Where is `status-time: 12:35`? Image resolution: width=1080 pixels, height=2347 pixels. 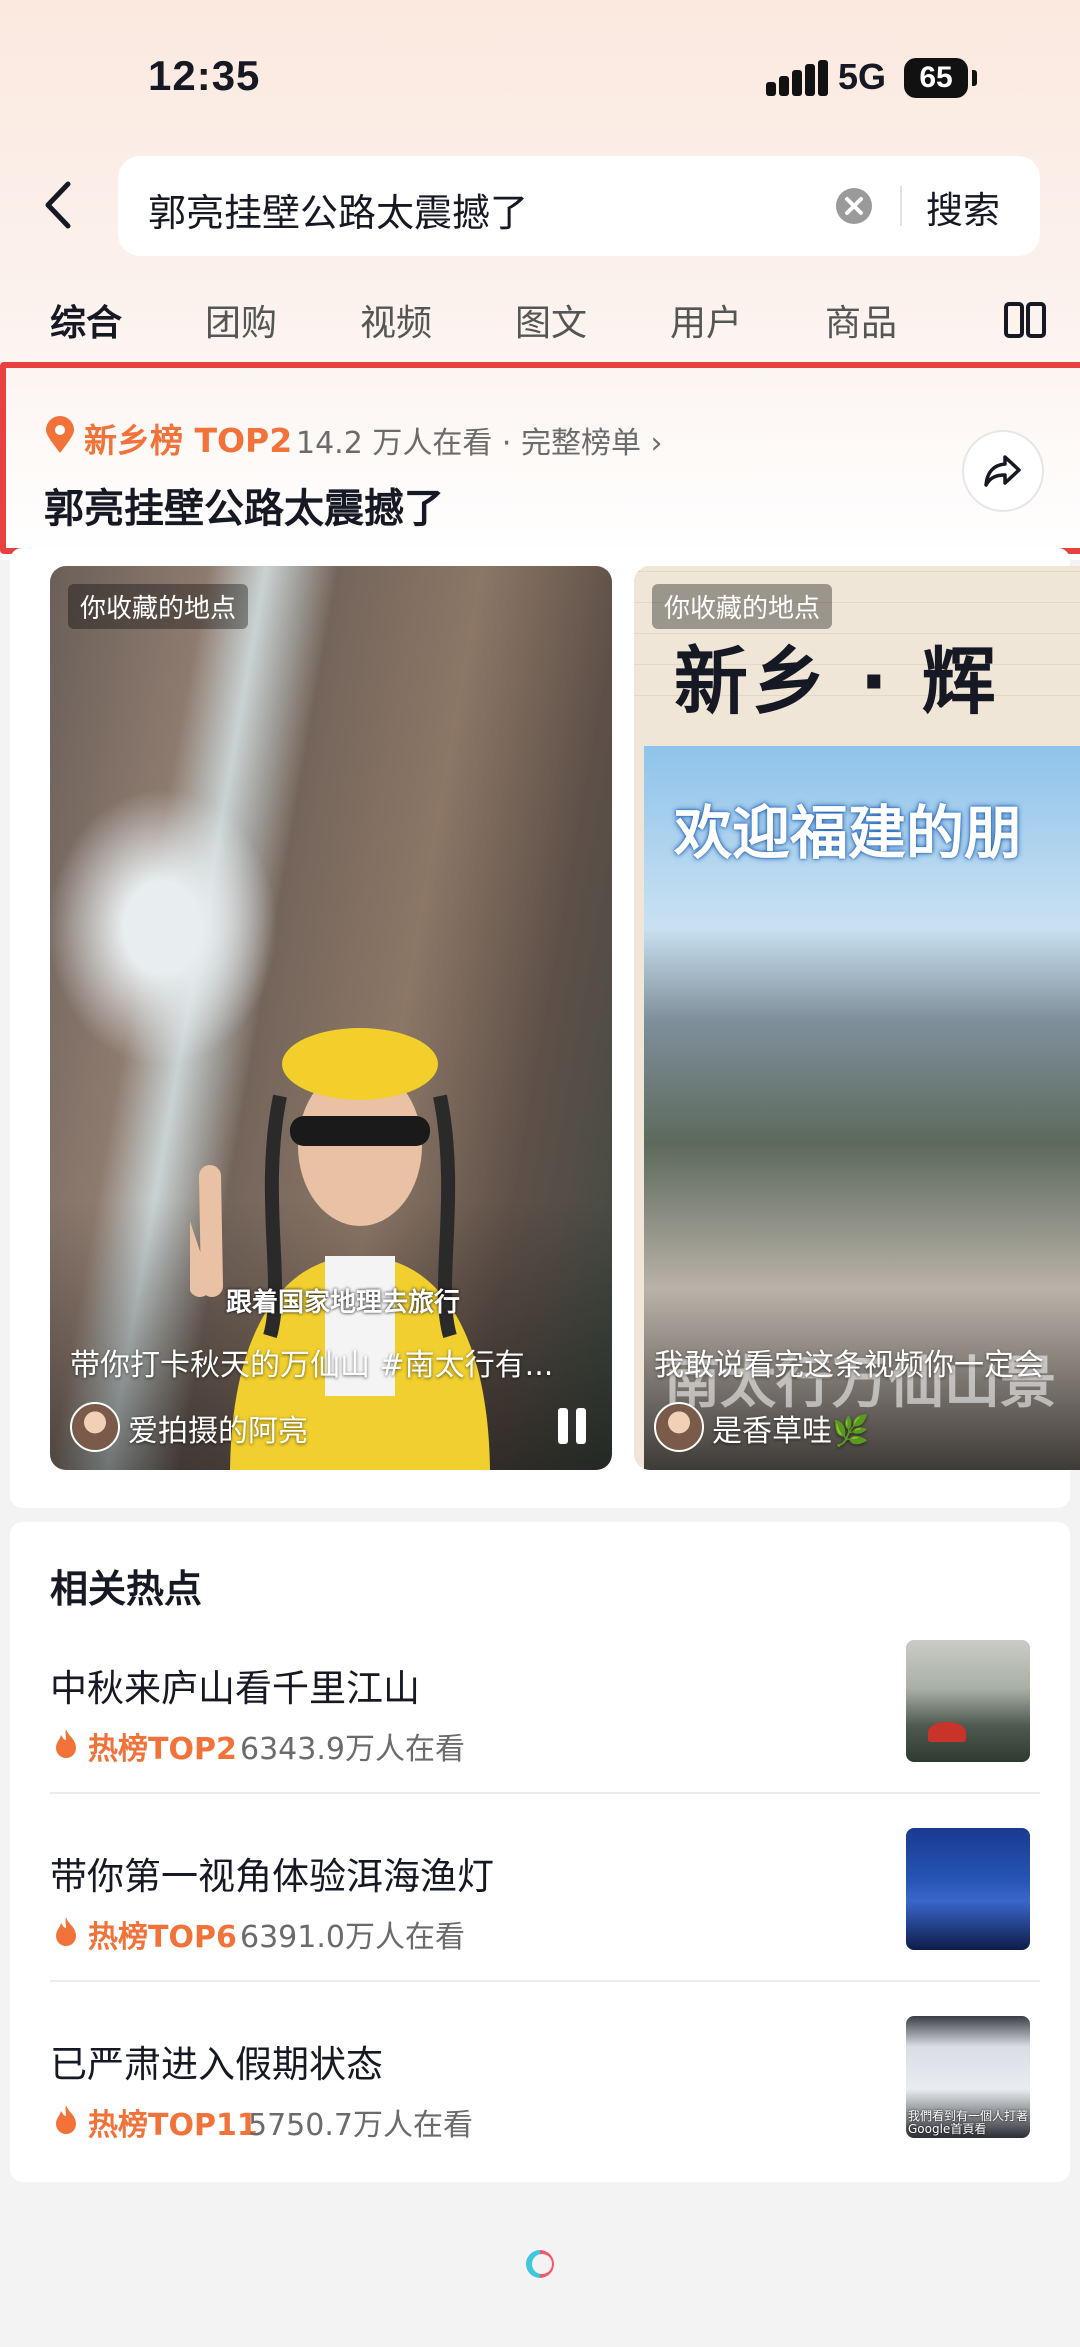 status-time: 12:35 is located at coordinates (204, 75).